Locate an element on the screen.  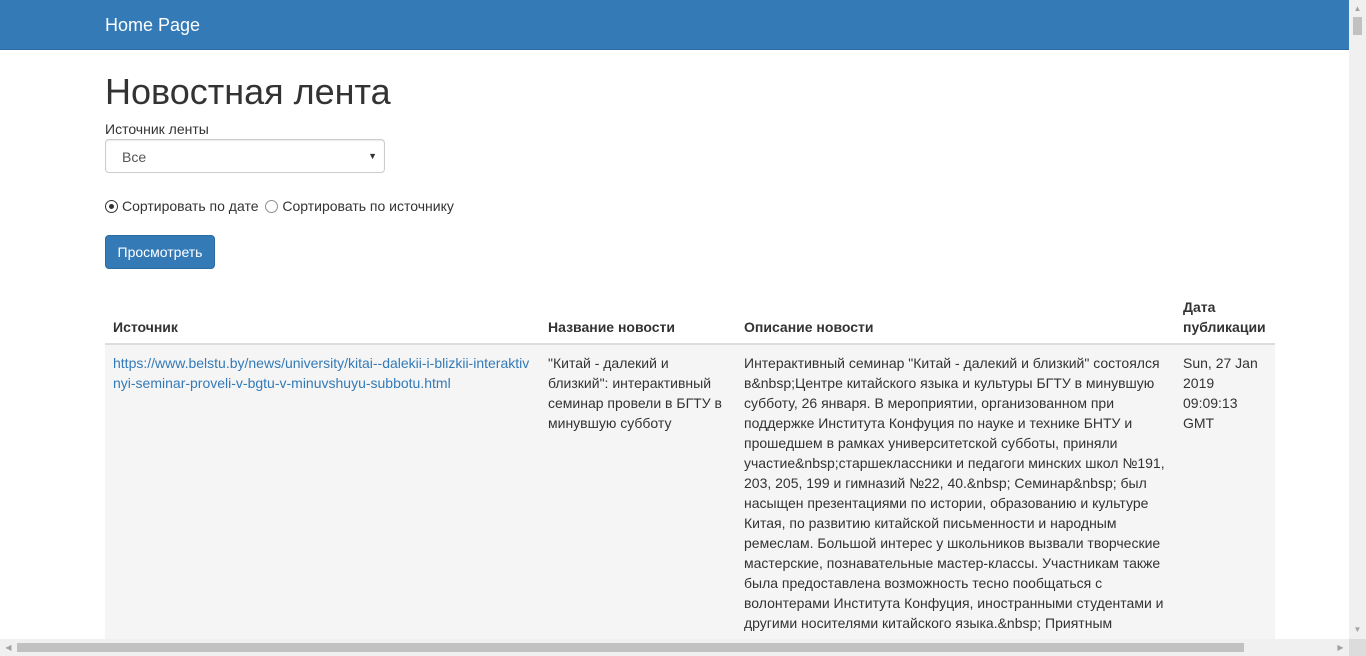
scrollbar-corner is located at coordinates (1357, 647).